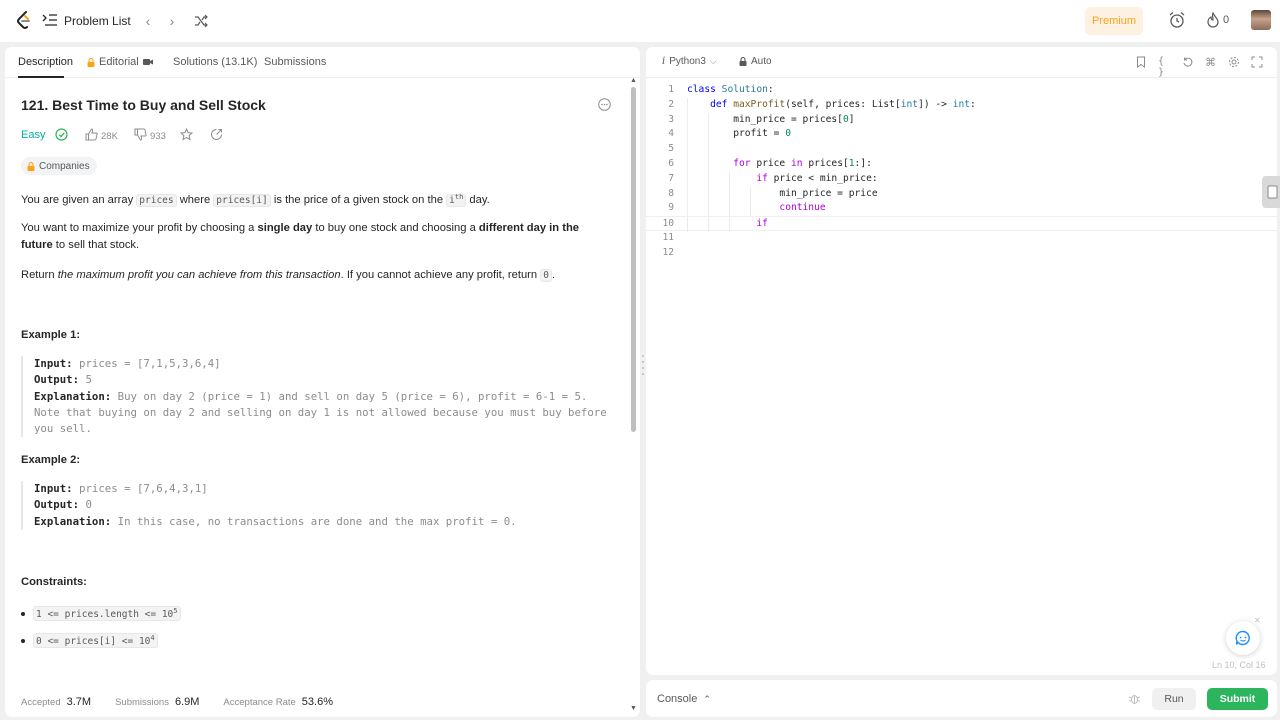 Image resolution: width=1280 pixels, height=720 pixels. I want to click on problem-list-icon, so click(50, 20).